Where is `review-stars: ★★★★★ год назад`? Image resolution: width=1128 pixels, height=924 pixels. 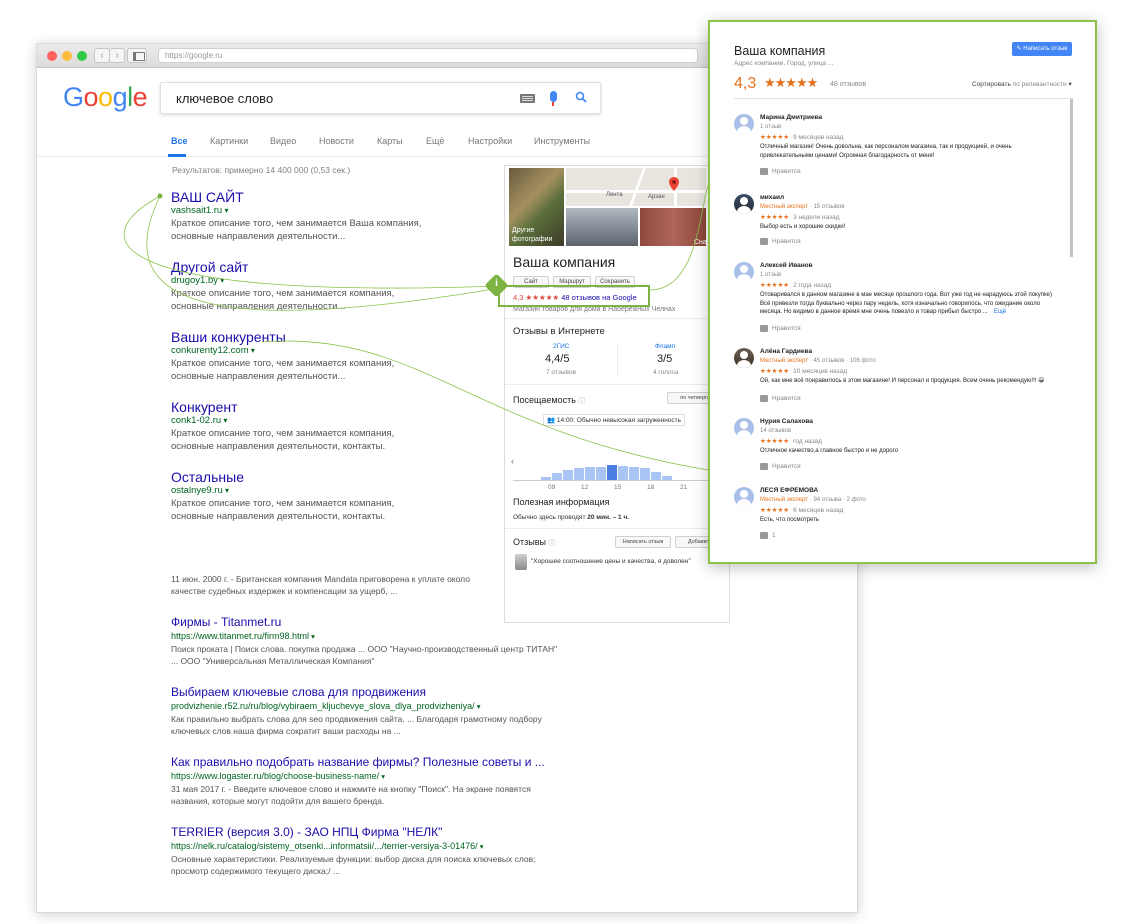
review-stars: ★★★★★ год назад is located at coordinates (791, 441).